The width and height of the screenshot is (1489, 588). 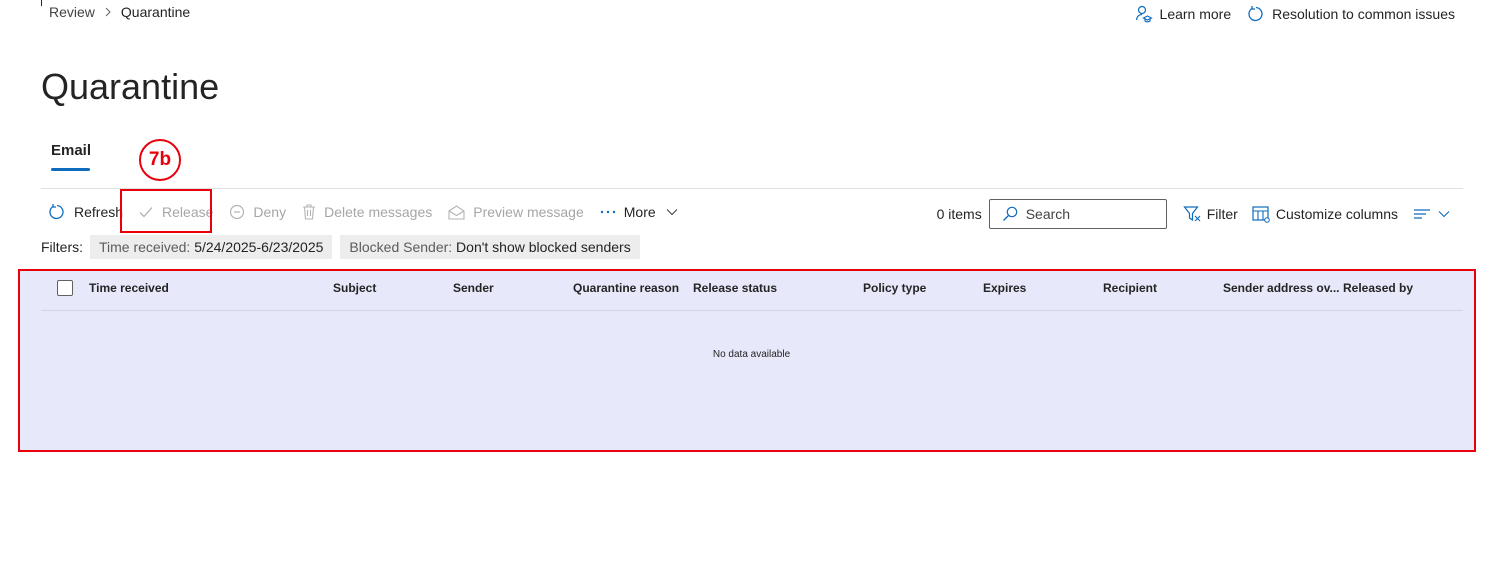 I want to click on page-title: Quarantine, so click(x=130, y=86).